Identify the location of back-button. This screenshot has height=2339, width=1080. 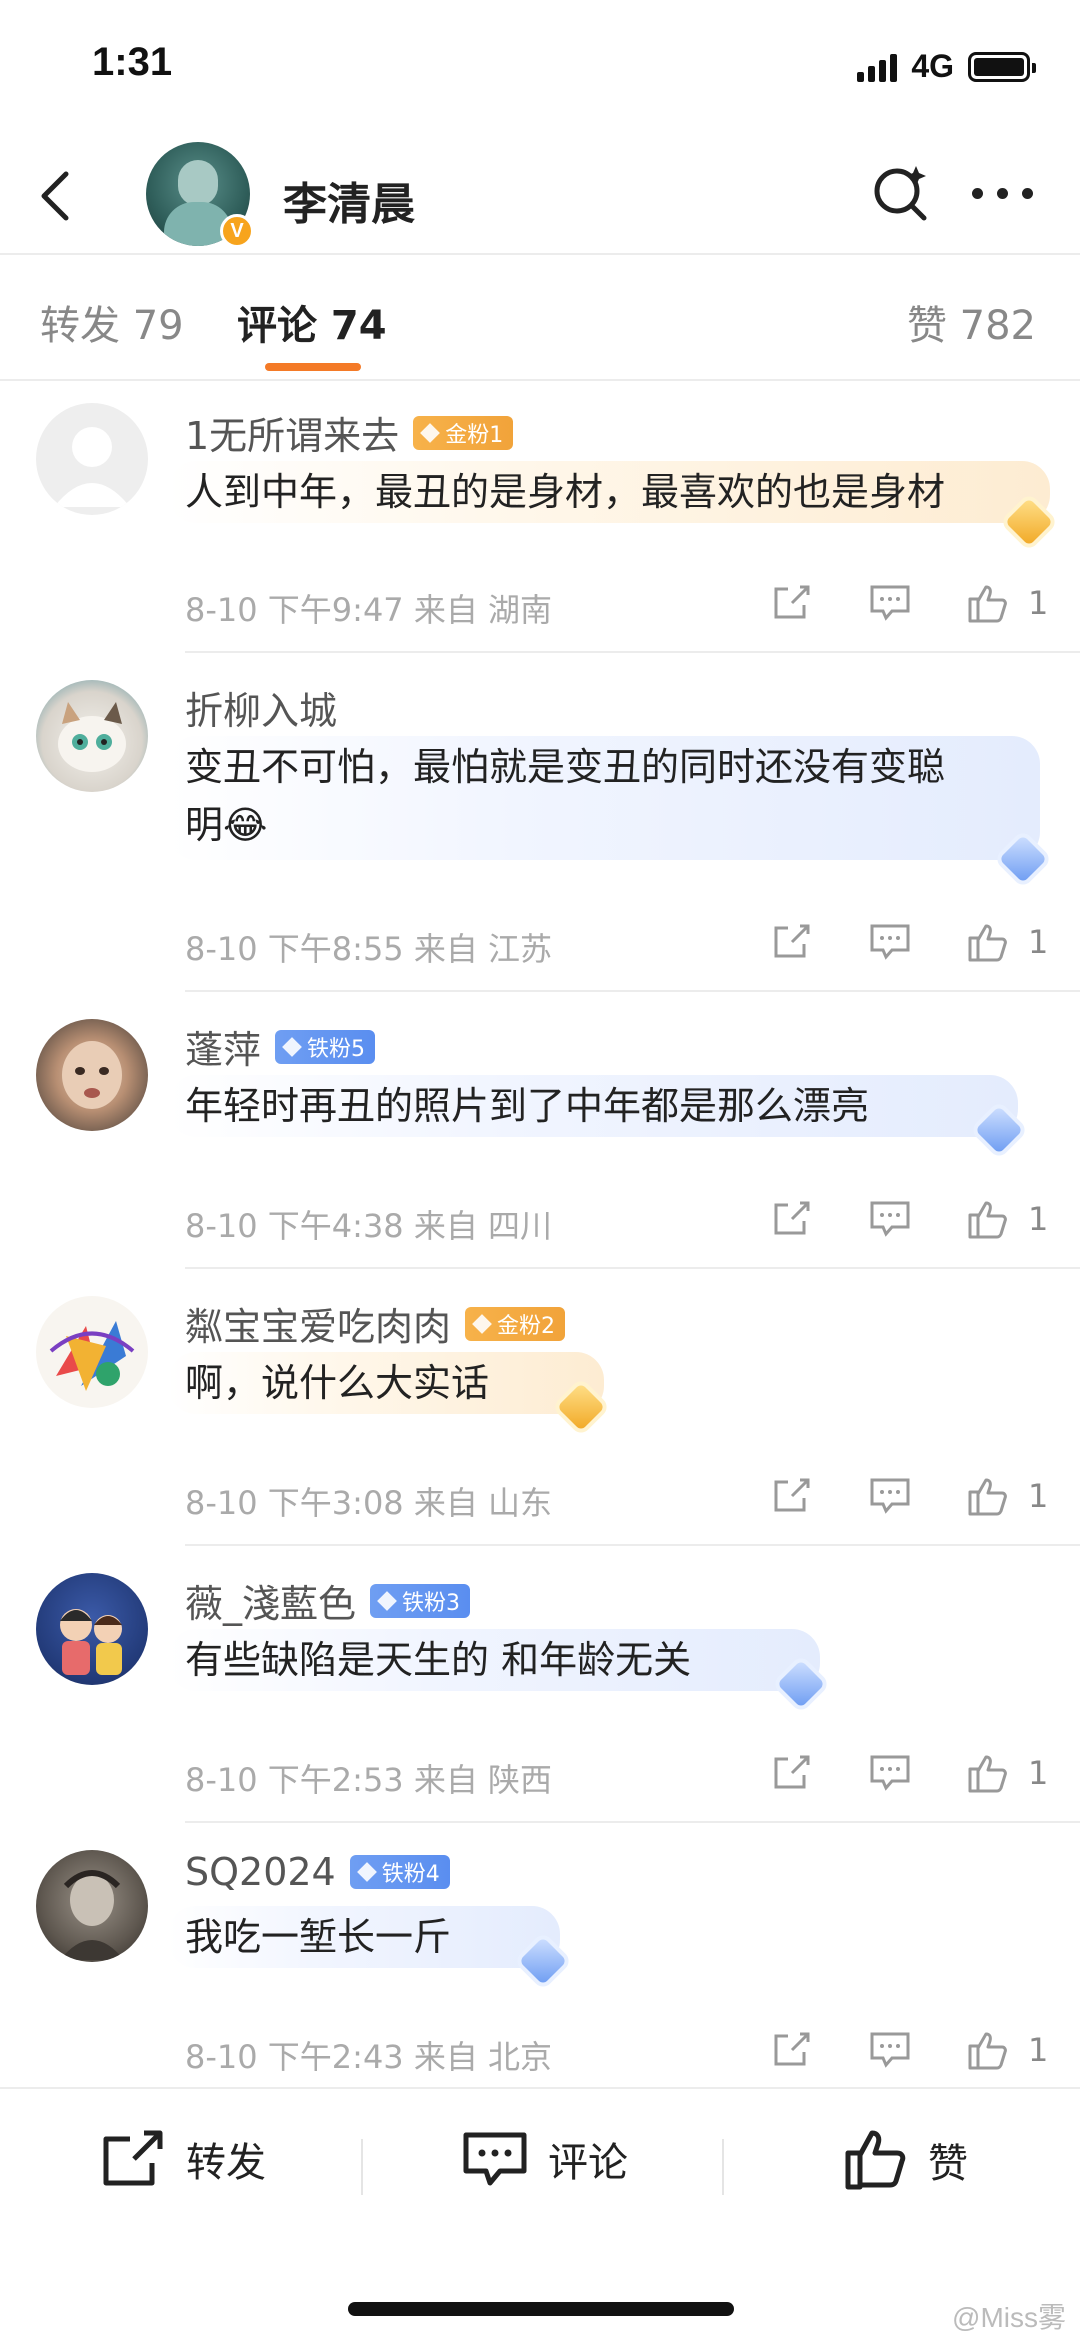
(58, 195).